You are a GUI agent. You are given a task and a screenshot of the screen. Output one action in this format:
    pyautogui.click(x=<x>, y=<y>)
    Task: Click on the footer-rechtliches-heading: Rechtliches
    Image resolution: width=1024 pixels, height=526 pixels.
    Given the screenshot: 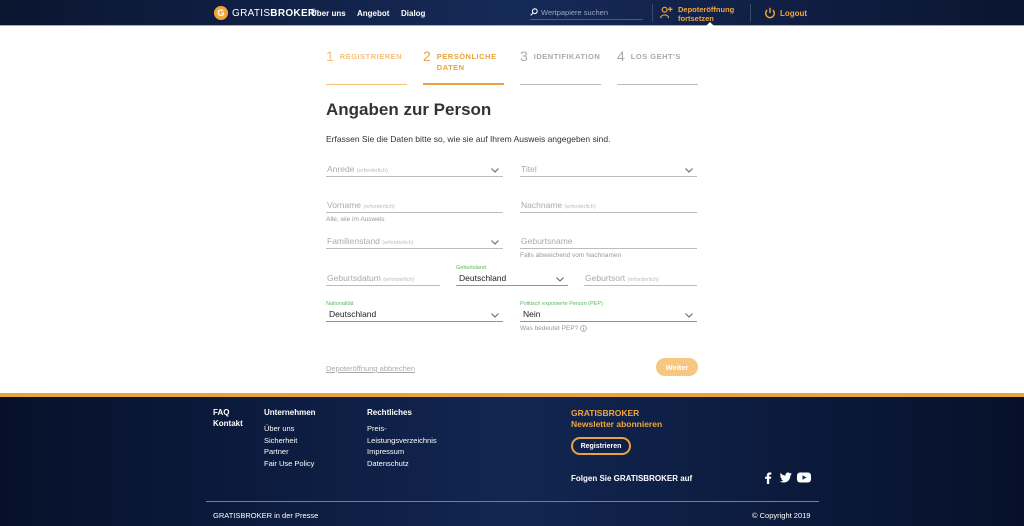 What is the action you would take?
    pyautogui.click(x=389, y=412)
    